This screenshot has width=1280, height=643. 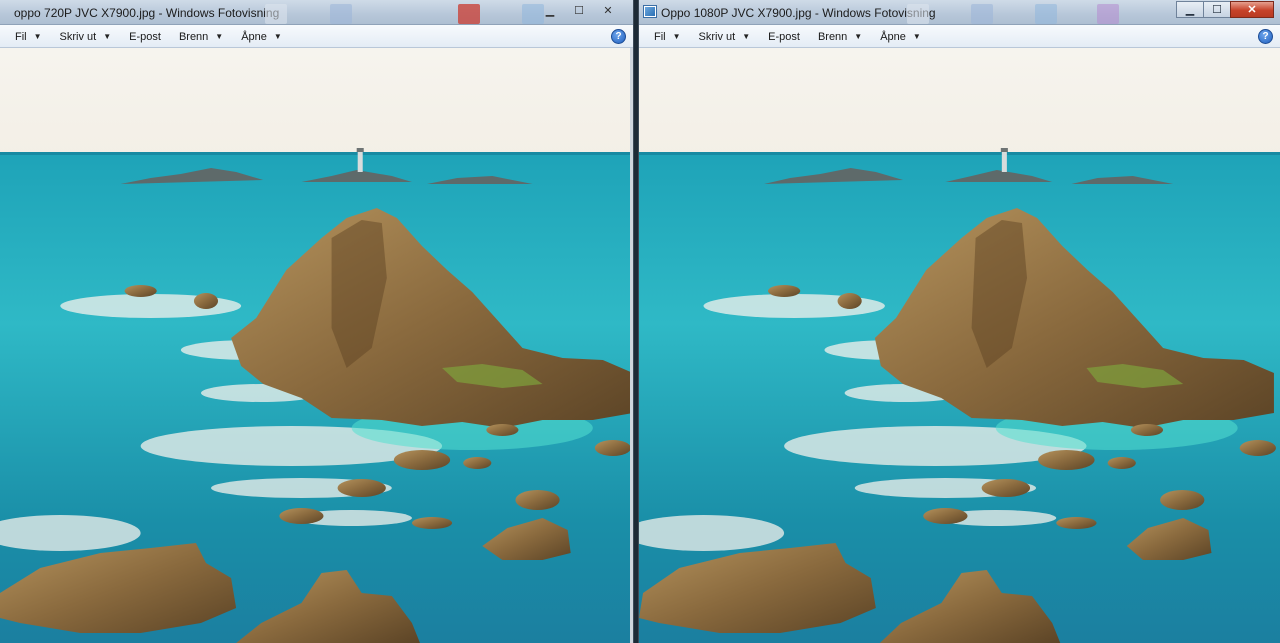 I want to click on window-edge, so click(x=631, y=345).